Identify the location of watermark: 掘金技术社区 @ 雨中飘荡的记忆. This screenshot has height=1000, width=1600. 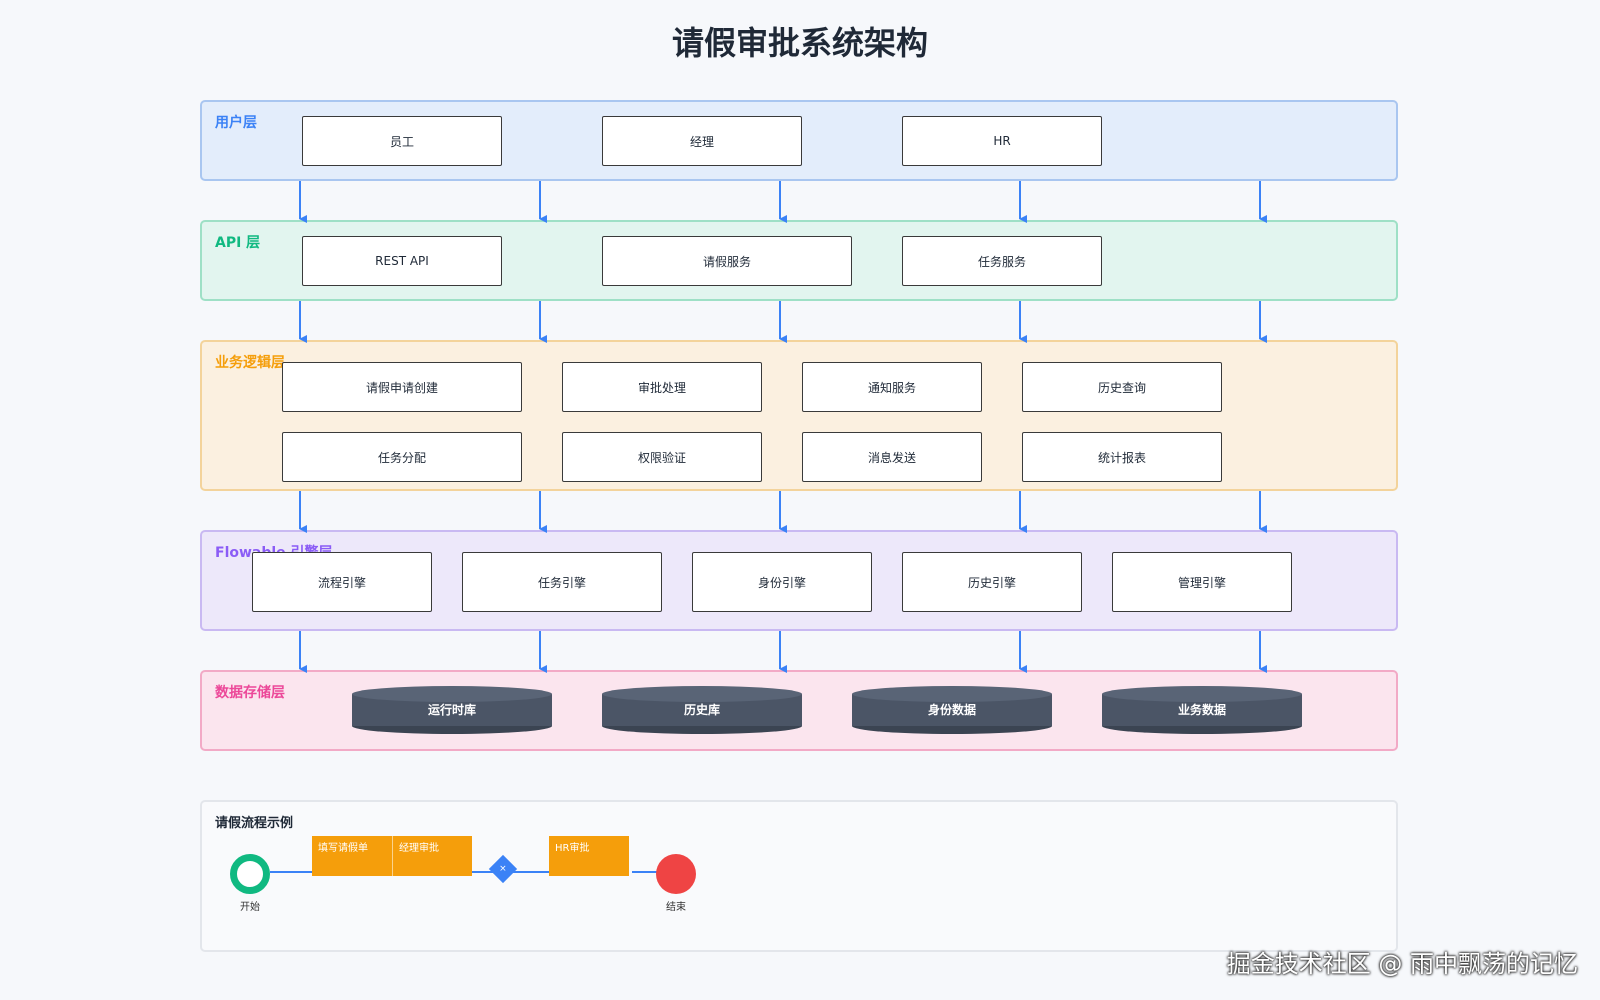
(1402, 964).